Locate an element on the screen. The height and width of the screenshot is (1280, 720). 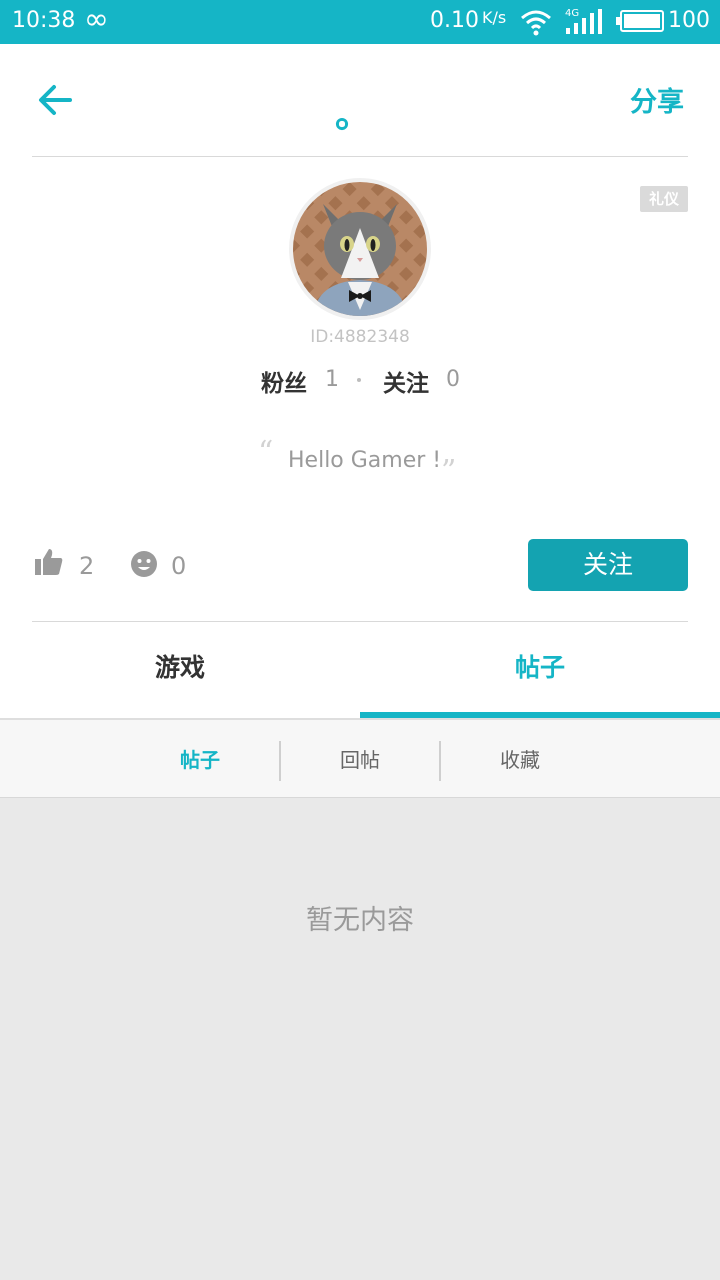
wifi-icon is located at coordinates (536, 23).